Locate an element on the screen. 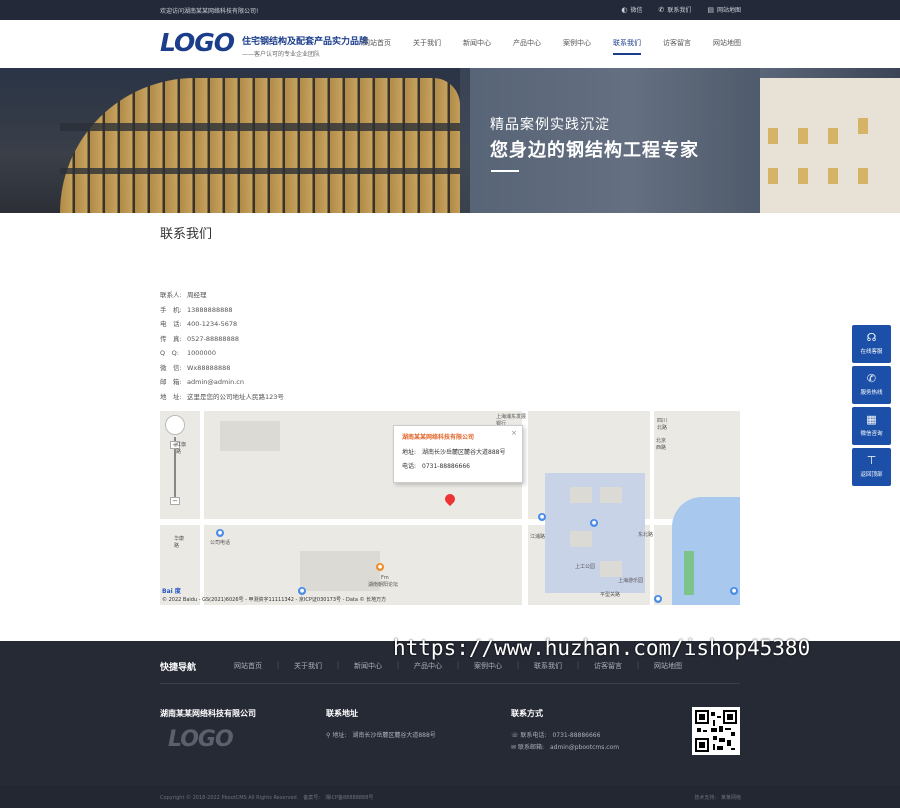 The image size is (900, 808). nav-products: 产品中心 is located at coordinates (516, 43).